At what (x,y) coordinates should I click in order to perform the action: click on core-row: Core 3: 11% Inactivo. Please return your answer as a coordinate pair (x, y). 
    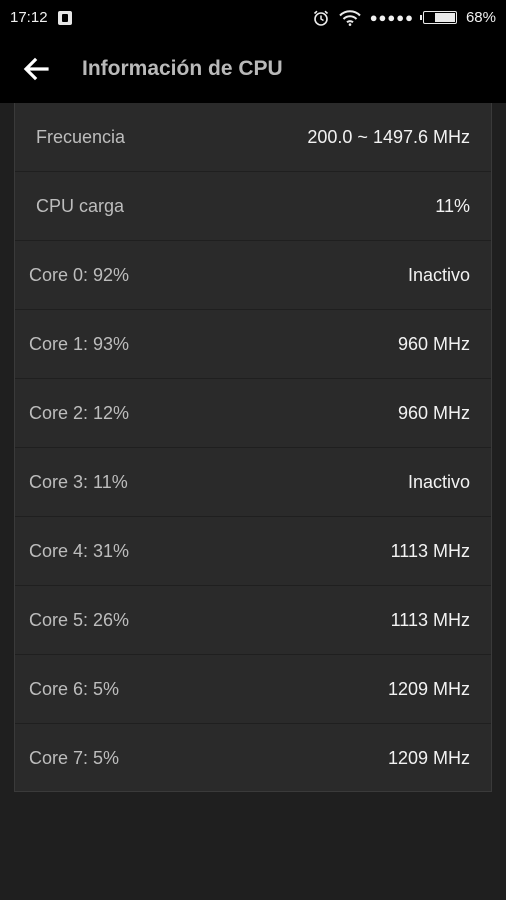
    Looking at the image, I should click on (253, 482).